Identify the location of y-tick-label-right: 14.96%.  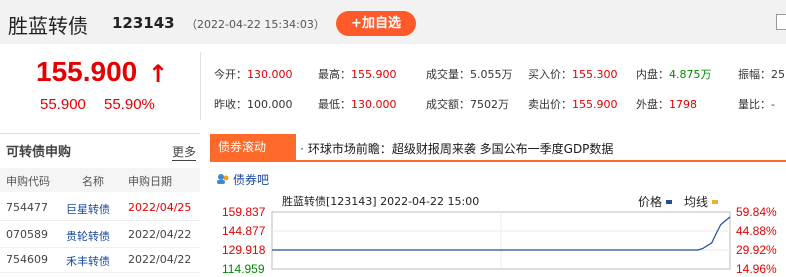
(756, 269).